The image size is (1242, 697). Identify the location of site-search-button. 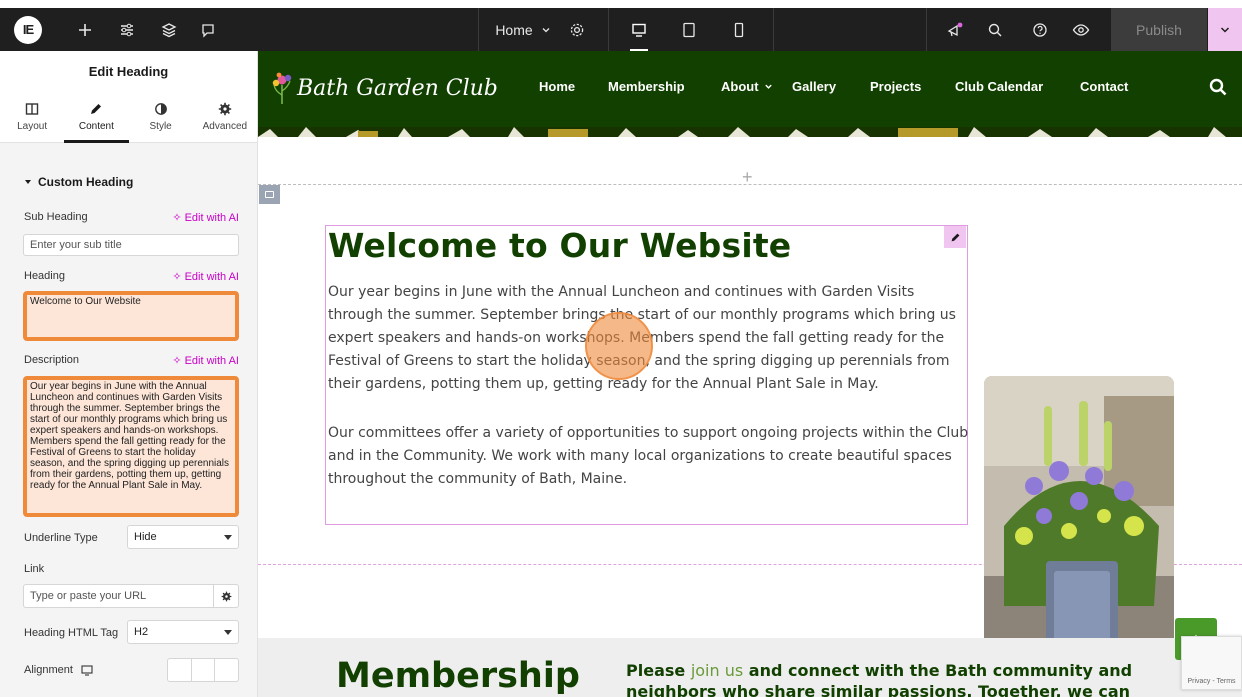
(1218, 89).